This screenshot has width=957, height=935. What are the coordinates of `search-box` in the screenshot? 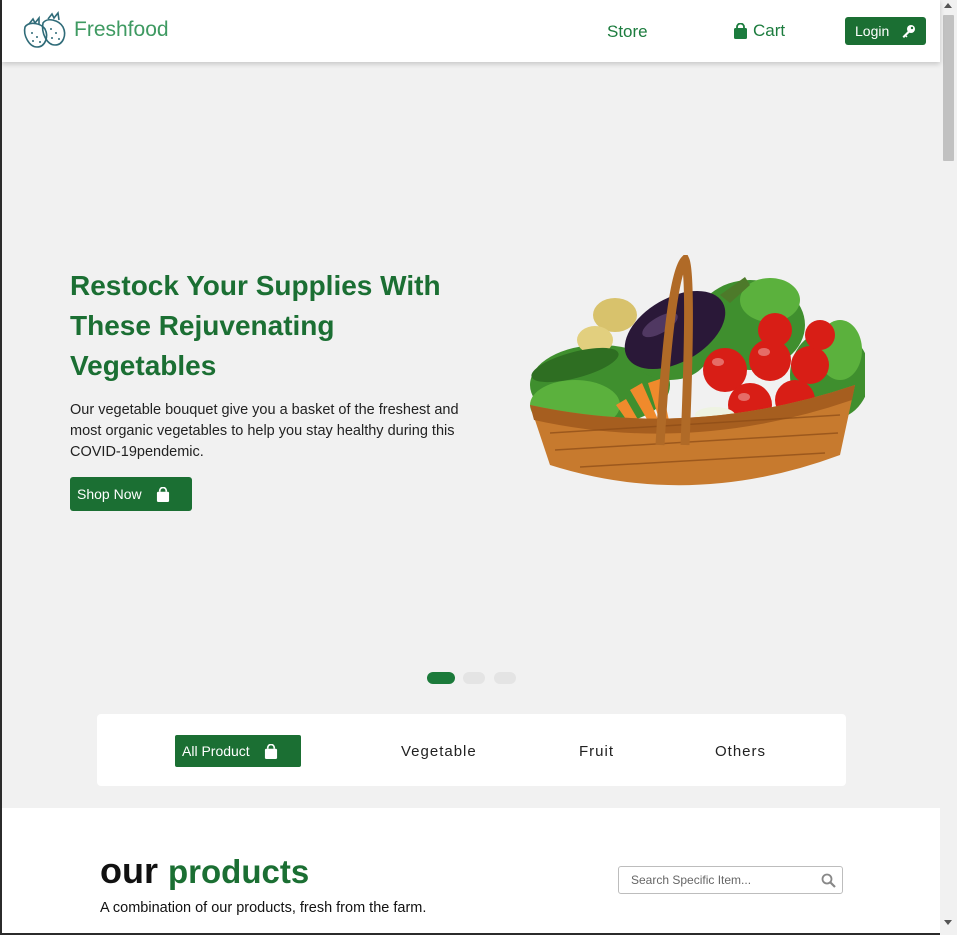 It's located at (730, 880).